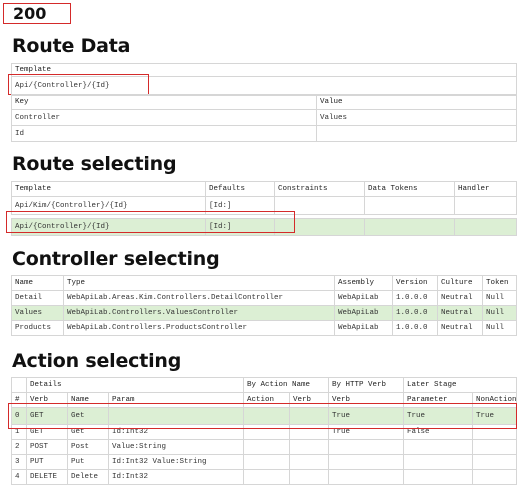  Describe the element at coordinates (108, 227) in the screenshot. I see `table-cell: Api/{Controller}/{Id}` at that location.